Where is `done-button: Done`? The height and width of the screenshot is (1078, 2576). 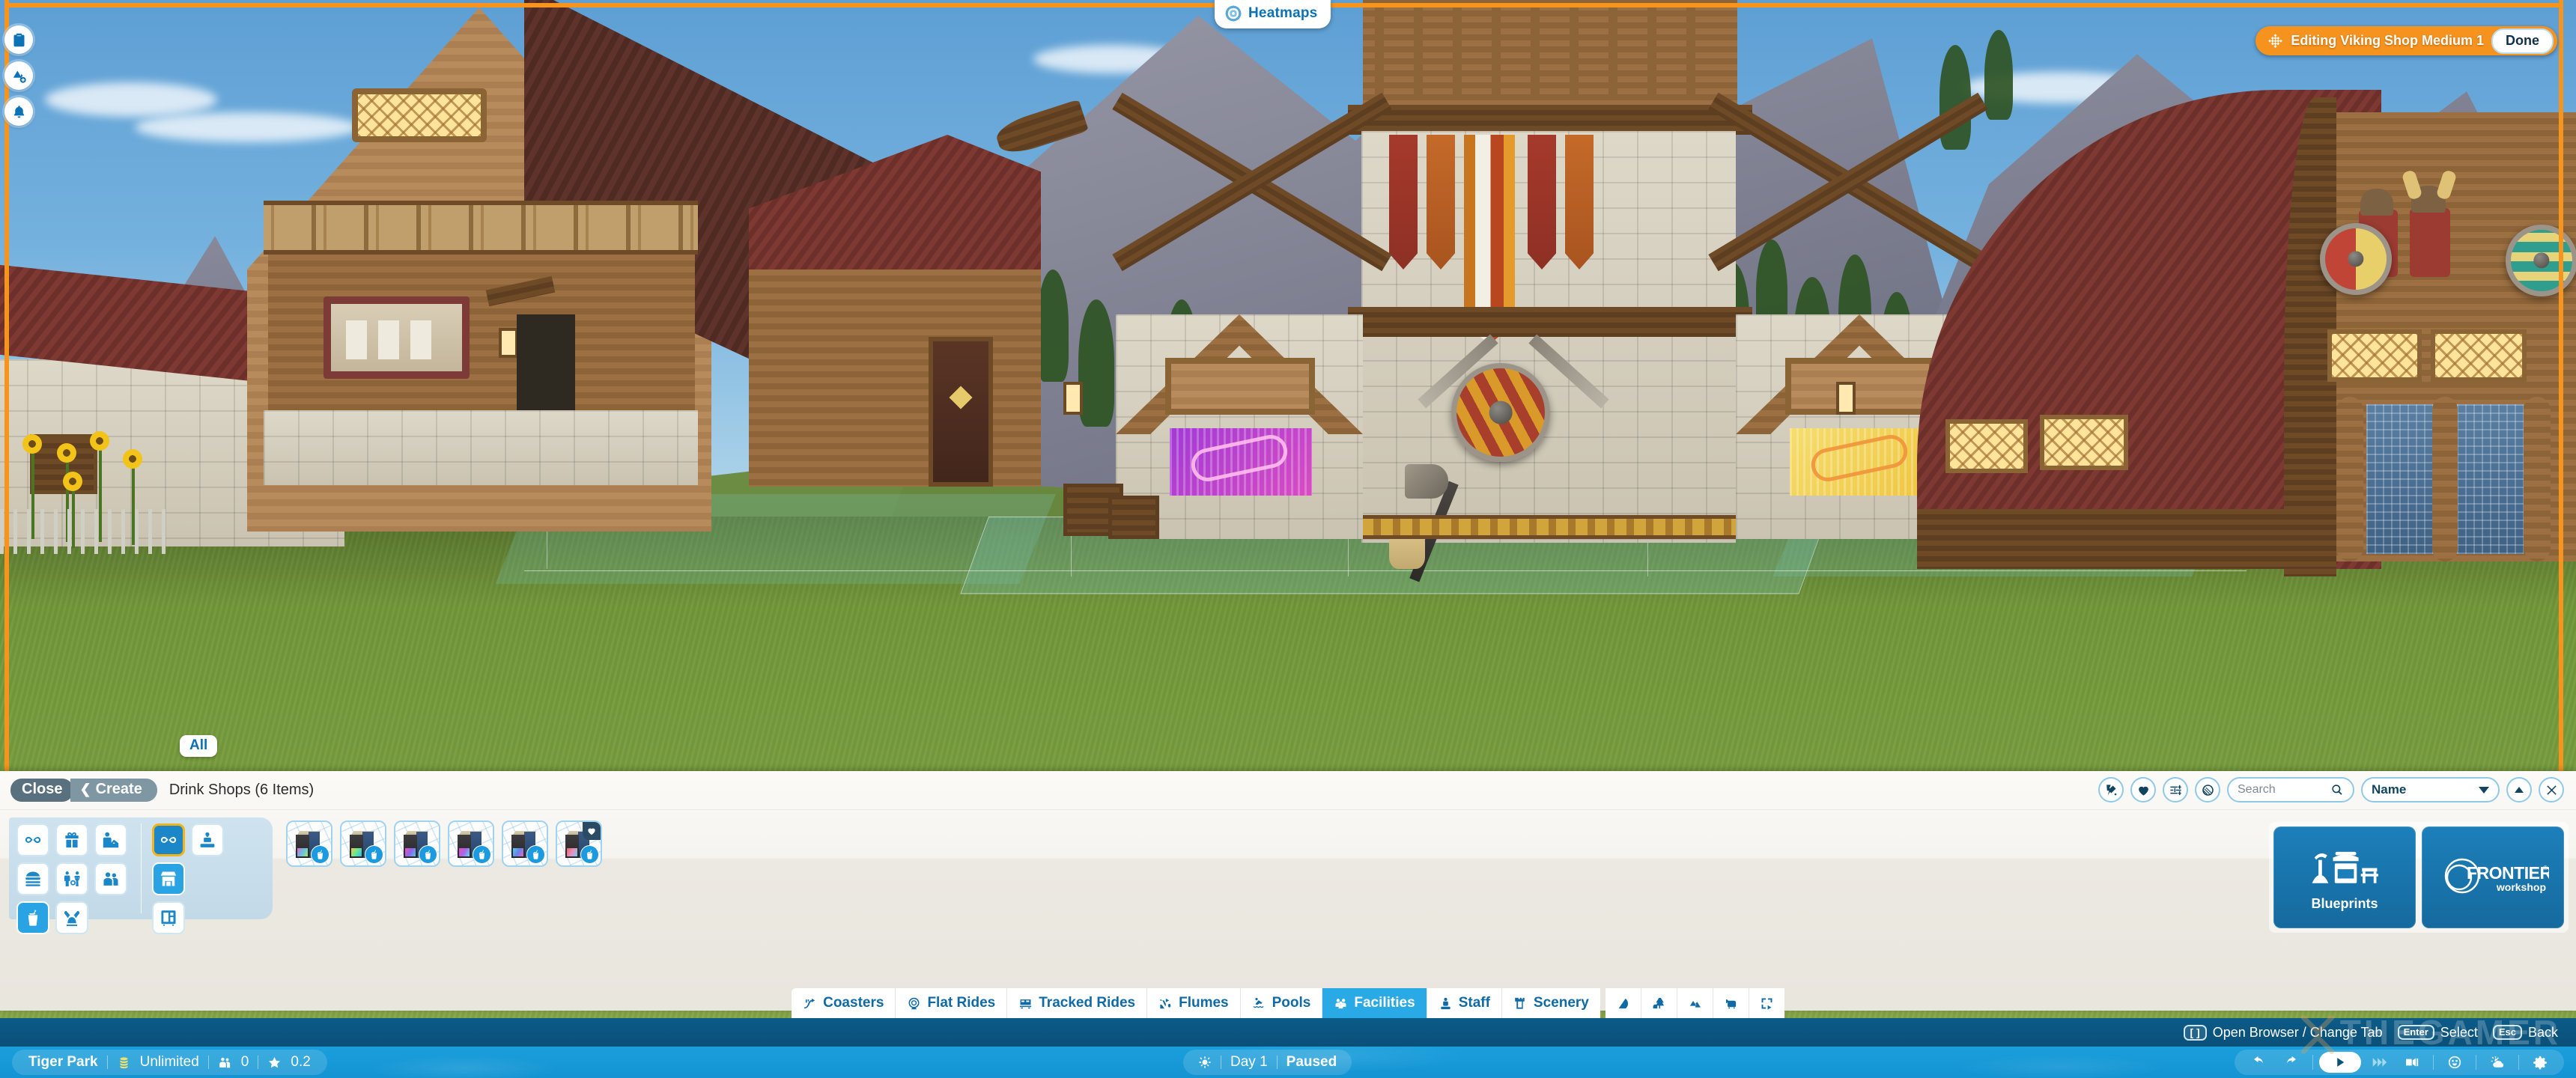 done-button: Done is located at coordinates (2522, 41).